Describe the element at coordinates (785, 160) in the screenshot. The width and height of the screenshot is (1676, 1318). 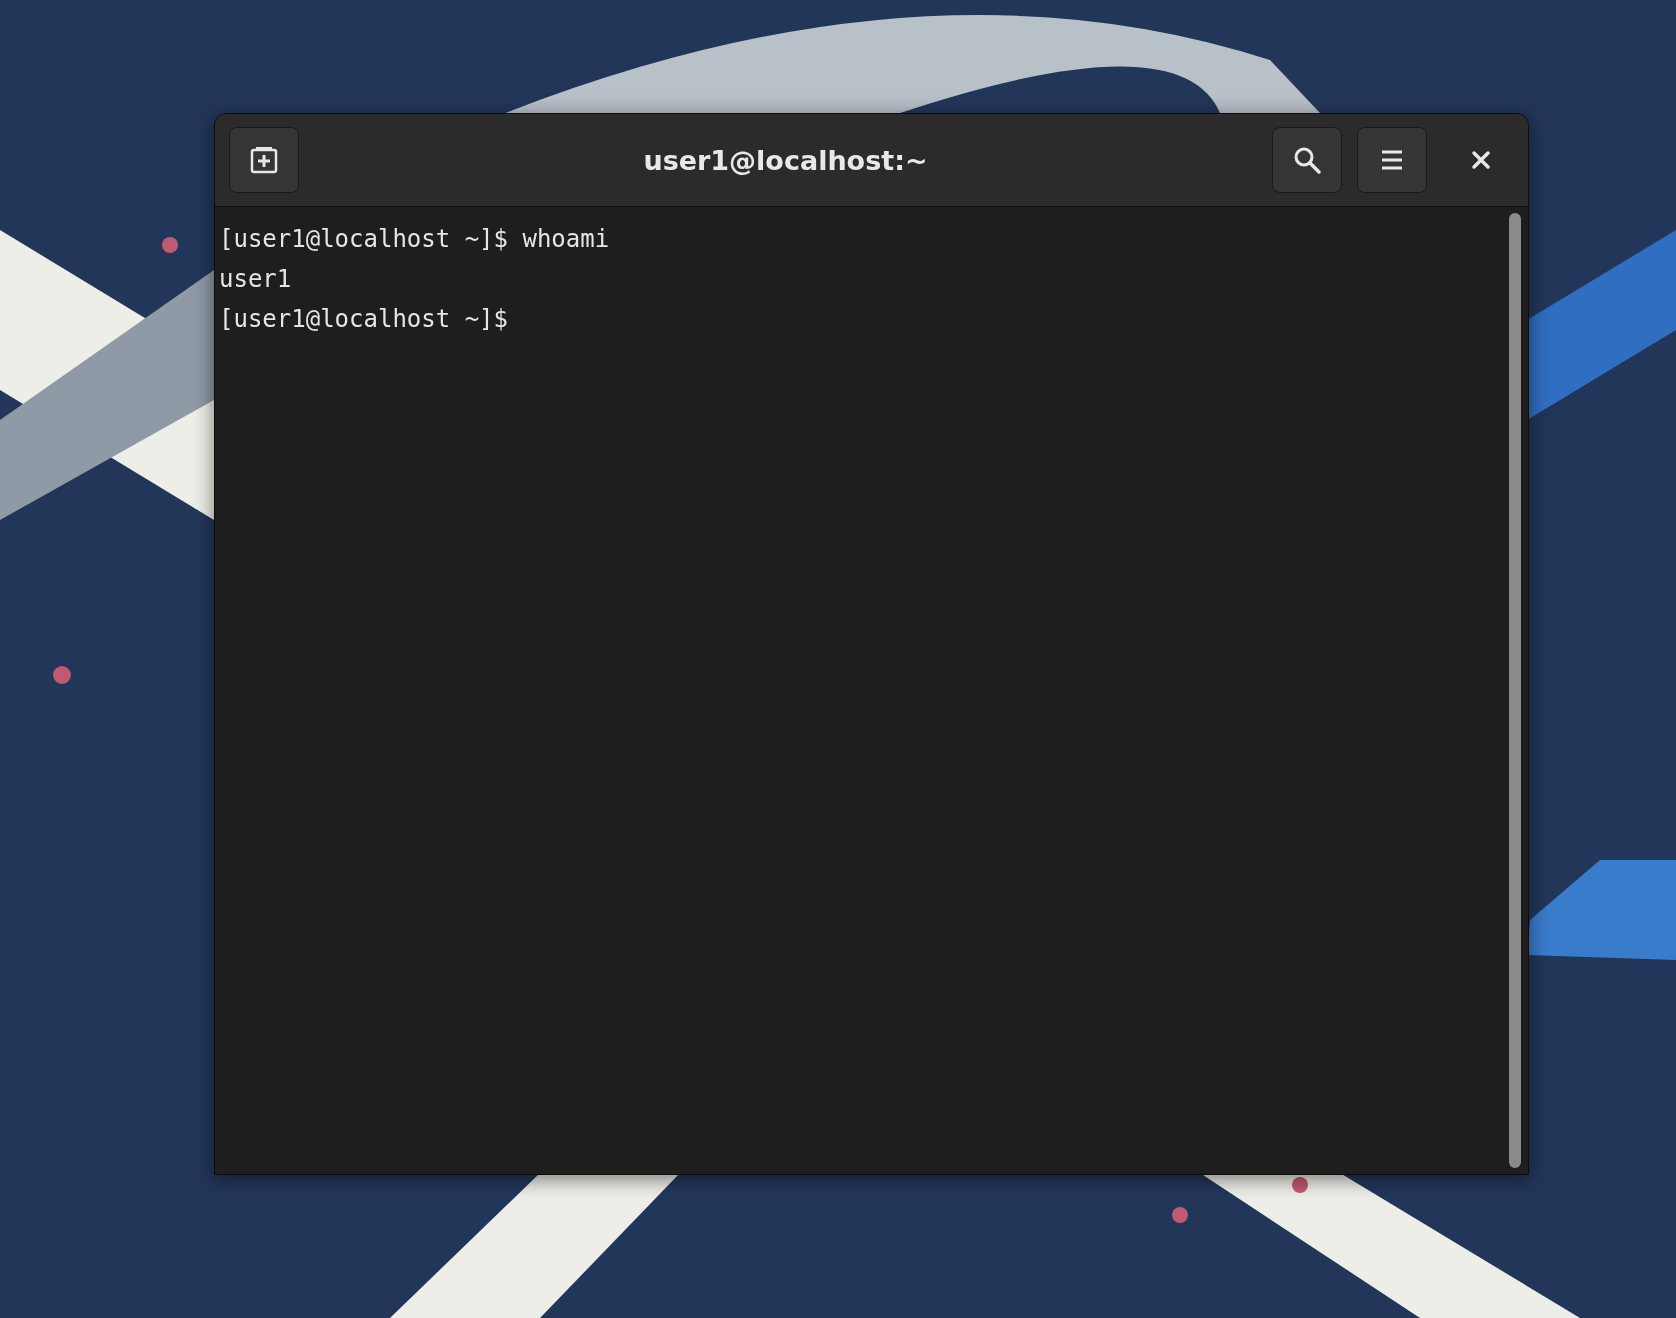
I see `window-title: user1@localhost:~` at that location.